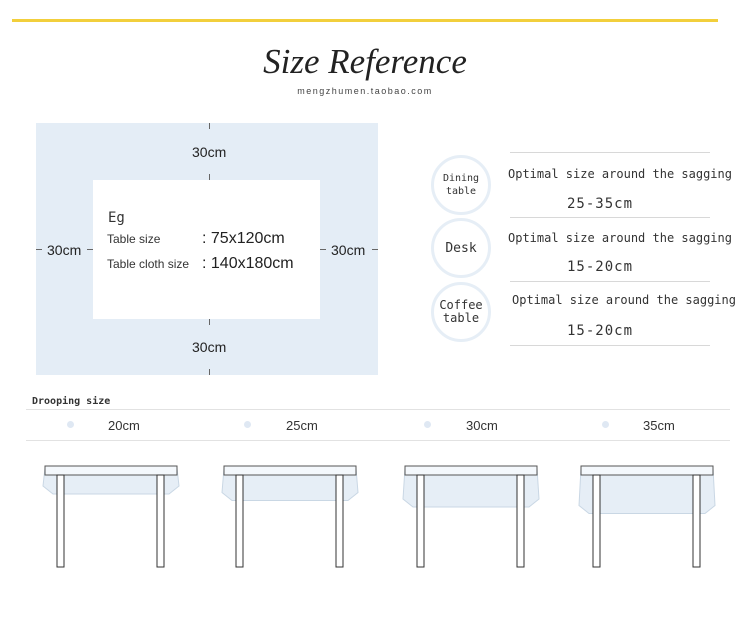  I want to click on dining-table-badge: Dining table, so click(461, 185).